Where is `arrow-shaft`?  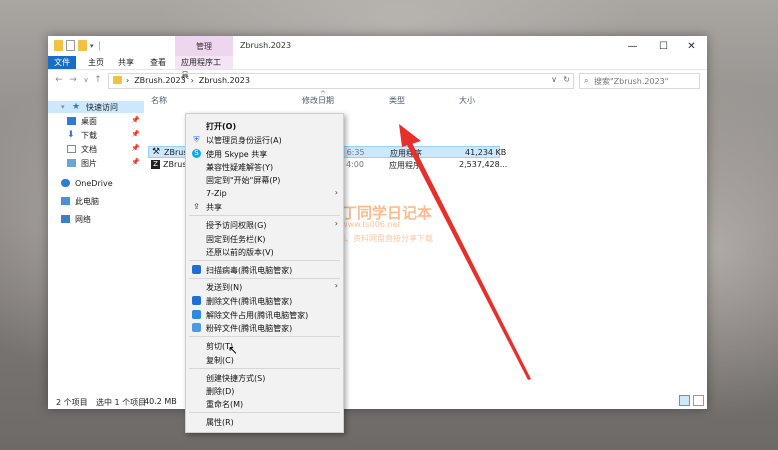
arrow-shaft is located at coordinates (468, 259).